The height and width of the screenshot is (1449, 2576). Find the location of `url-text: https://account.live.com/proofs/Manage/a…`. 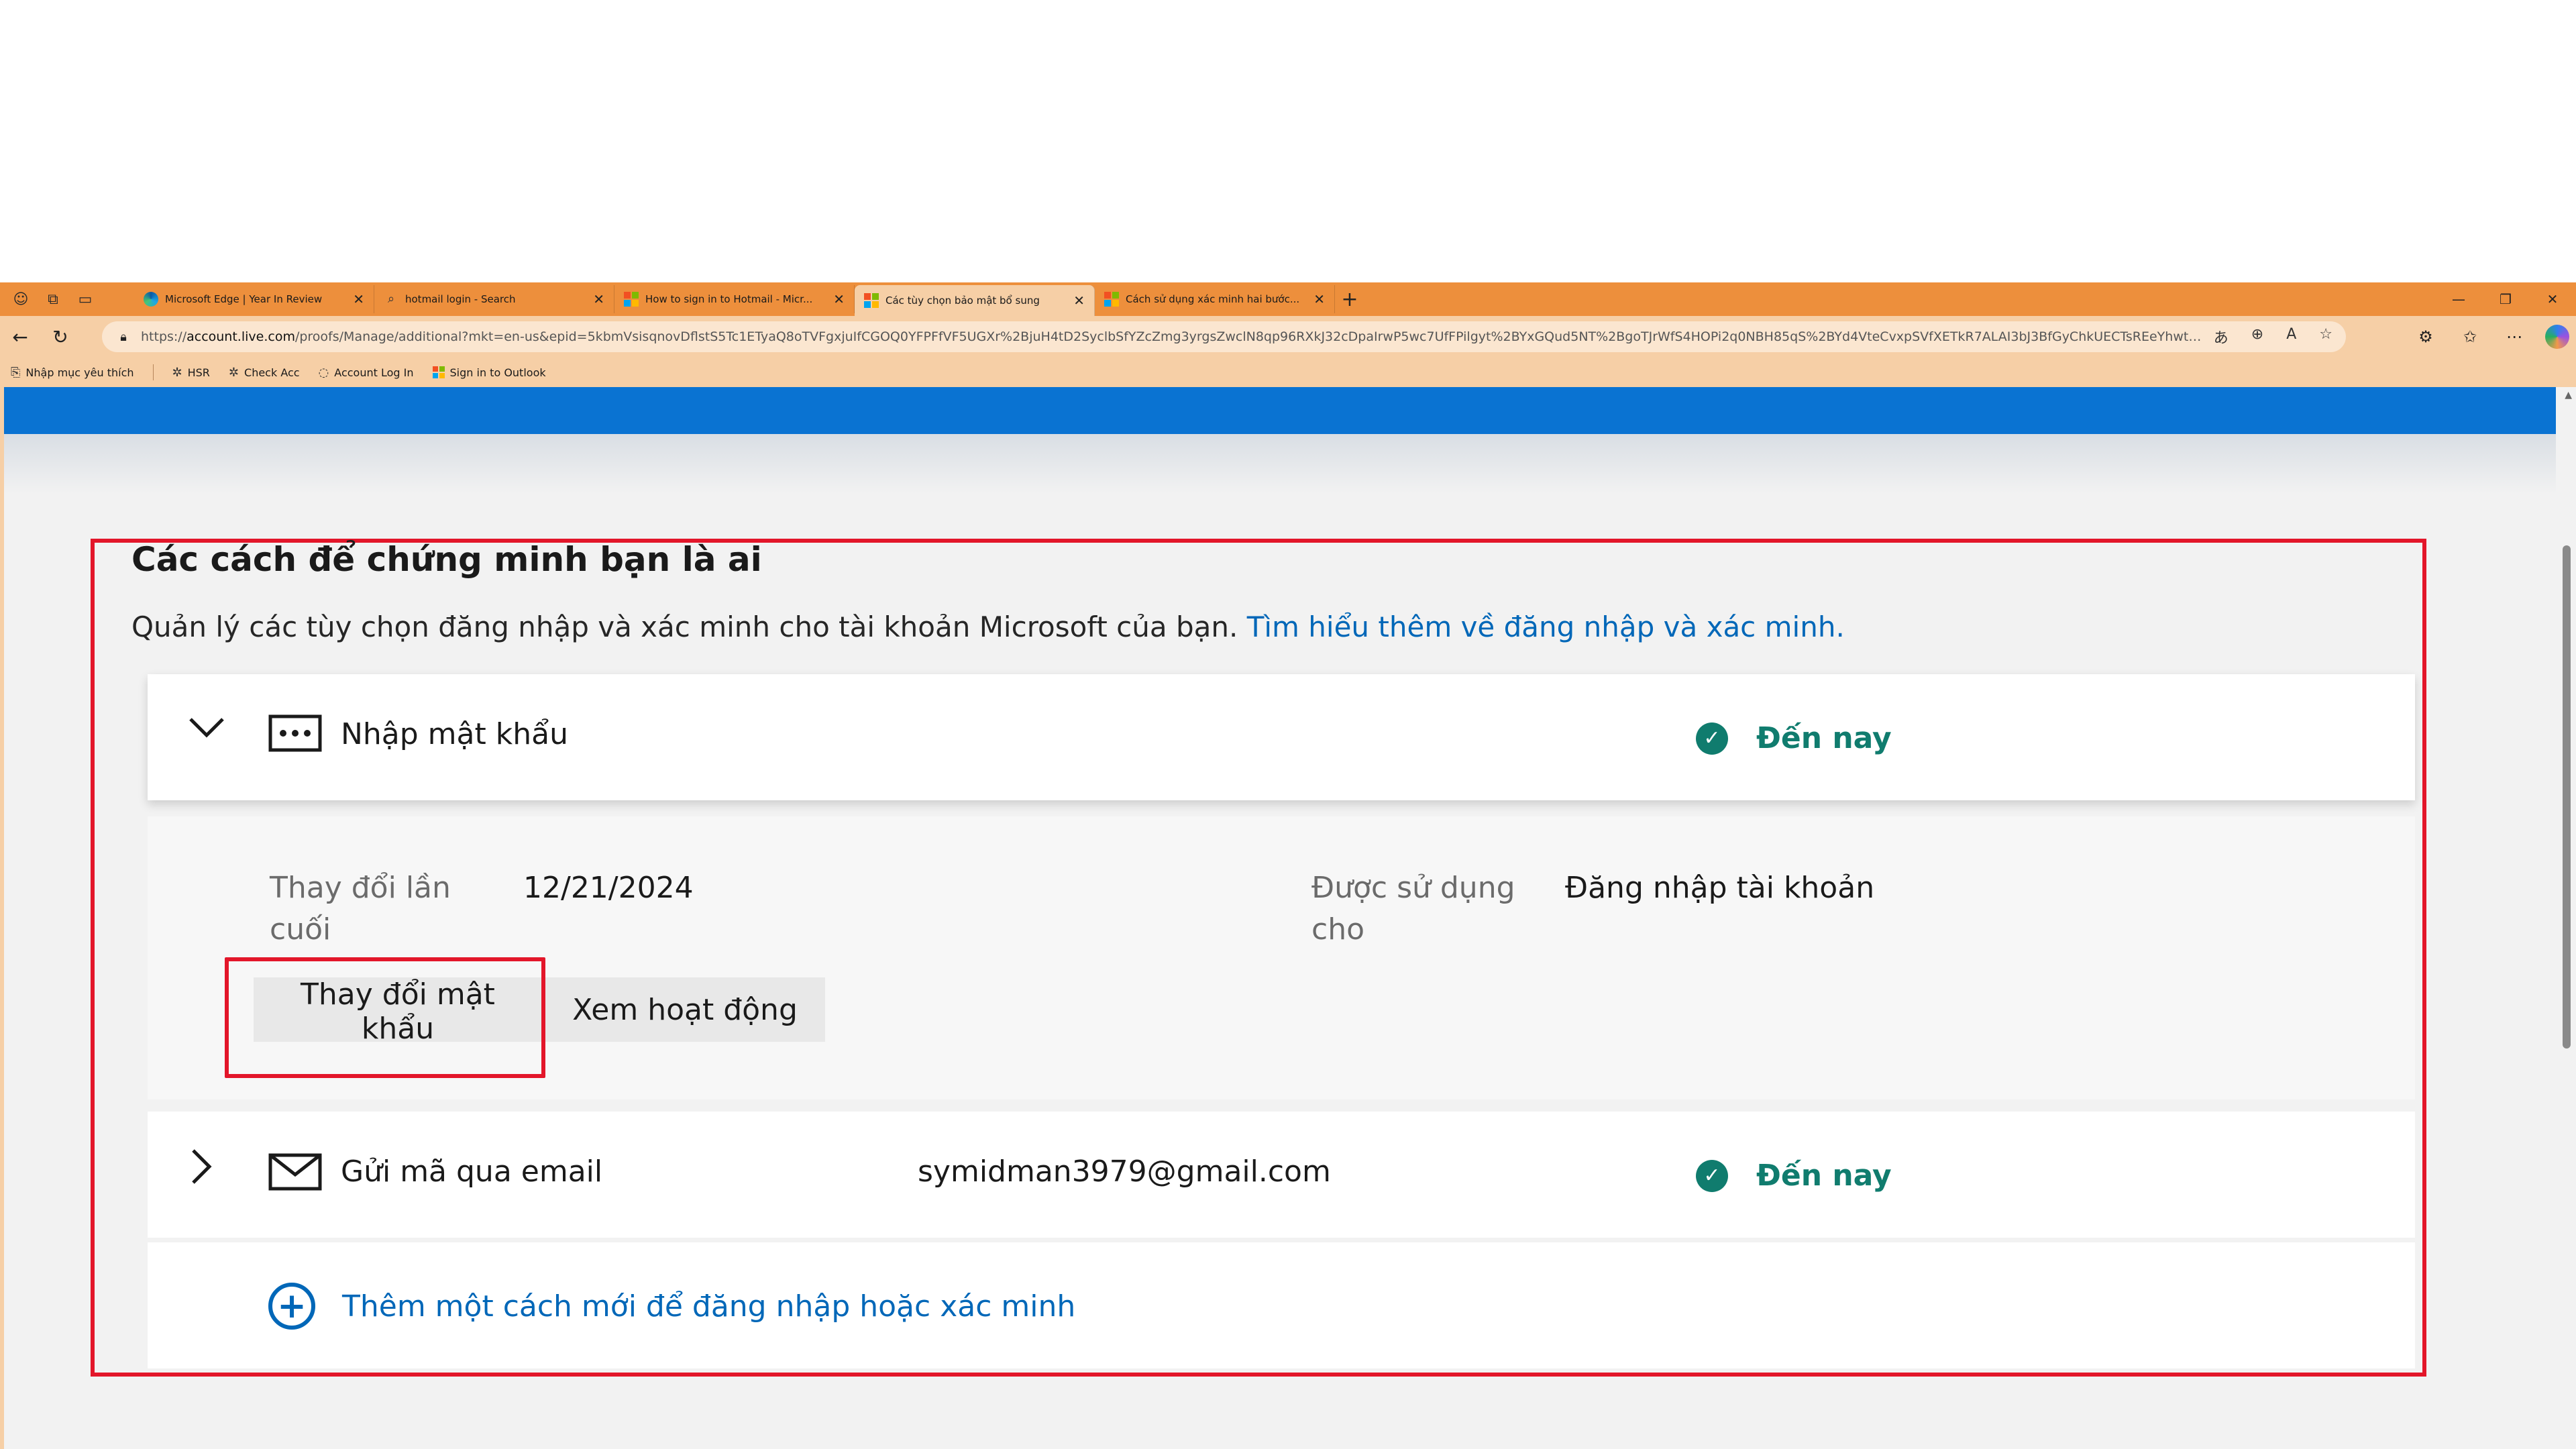

url-text: https://account.live.com/proofs/Manage/a… is located at coordinates (1172, 336).